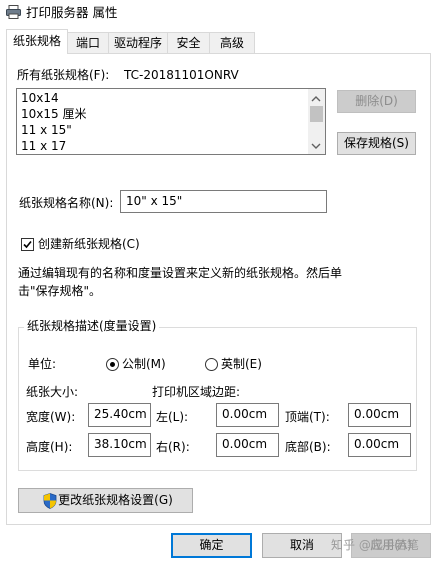  What do you see at coordinates (223, 201) in the screenshot?
I see `form-name-input: 10" x 15"` at bounding box center [223, 201].